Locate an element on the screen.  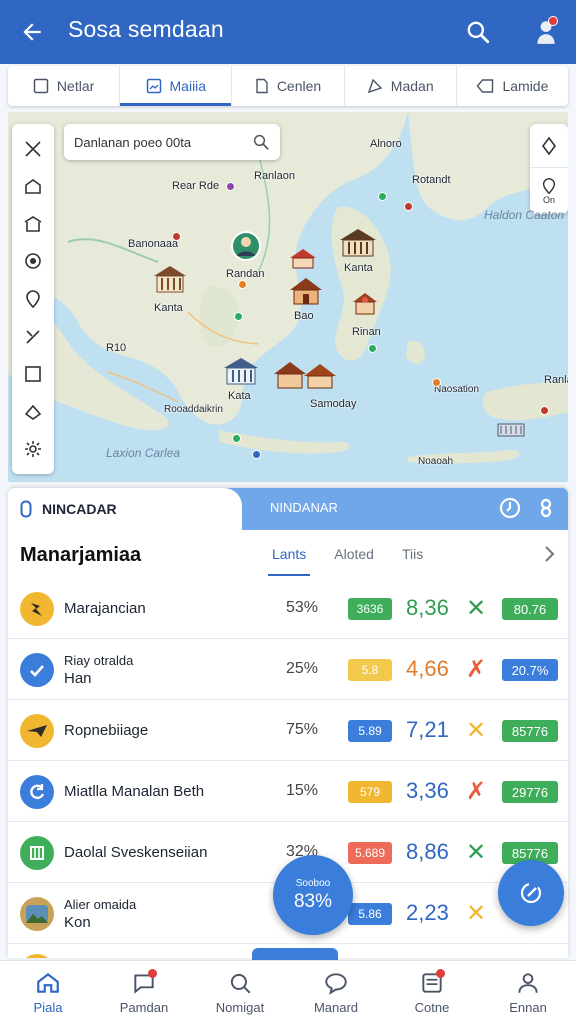
tab-label: Maiiia is located at coordinates (188, 86).